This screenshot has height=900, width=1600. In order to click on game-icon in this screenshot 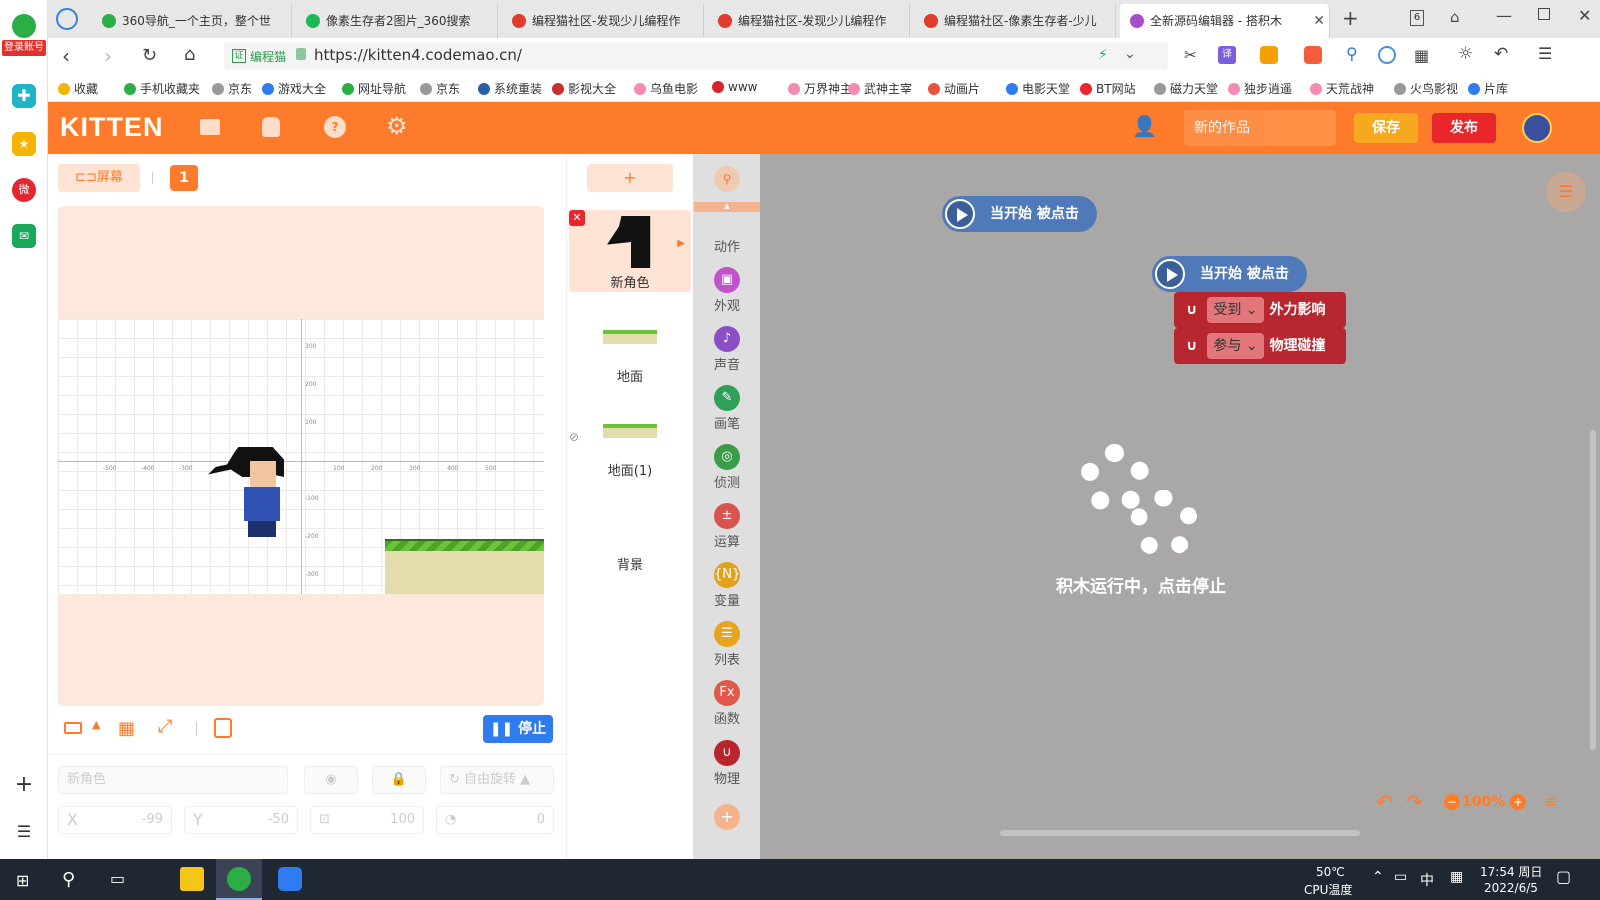, I will do `click(1313, 55)`.